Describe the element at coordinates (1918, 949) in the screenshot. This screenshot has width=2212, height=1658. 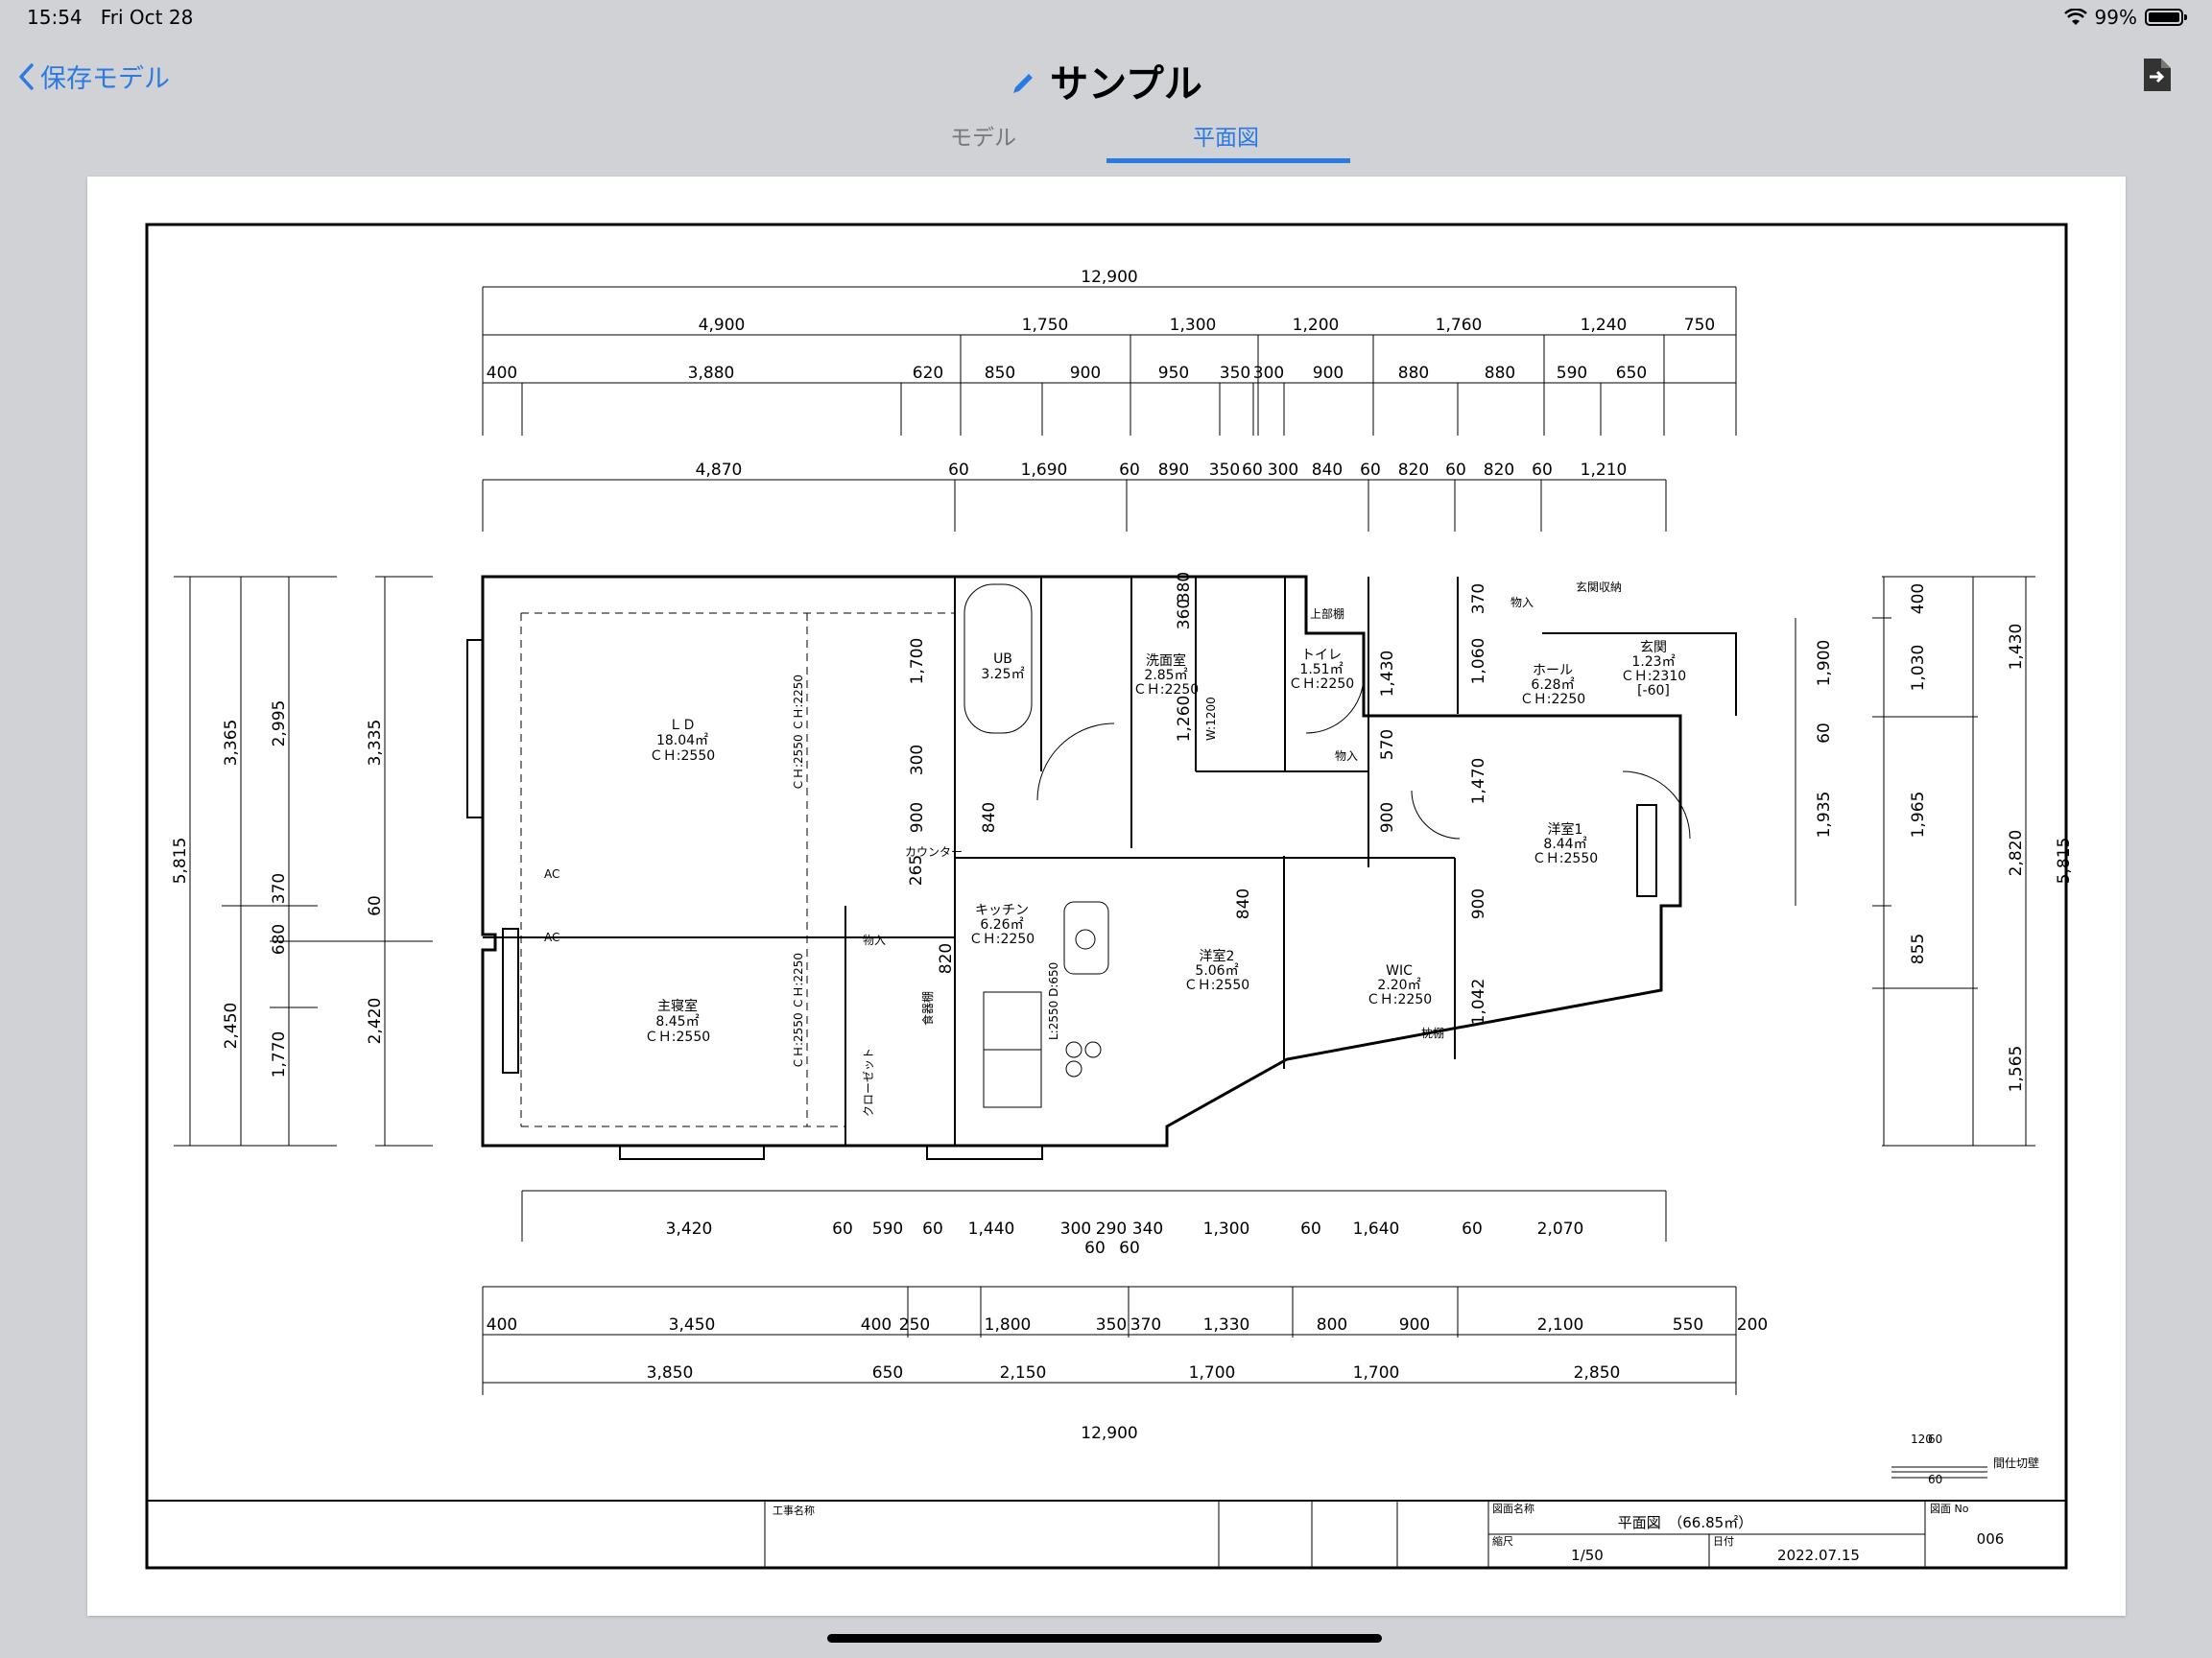
I see `svg-text: 855` at that location.